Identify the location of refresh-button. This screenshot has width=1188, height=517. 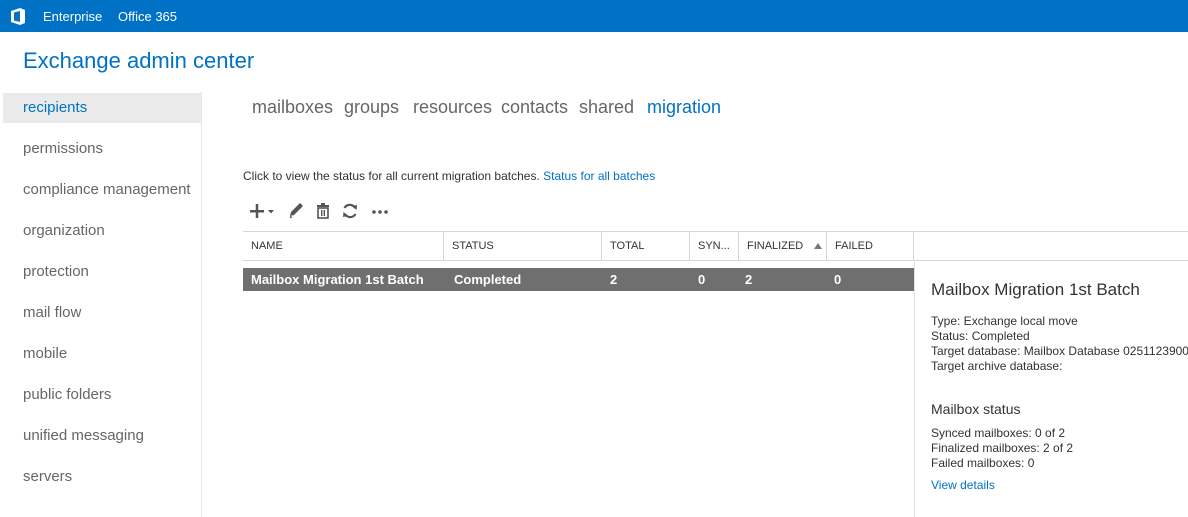
(350, 211).